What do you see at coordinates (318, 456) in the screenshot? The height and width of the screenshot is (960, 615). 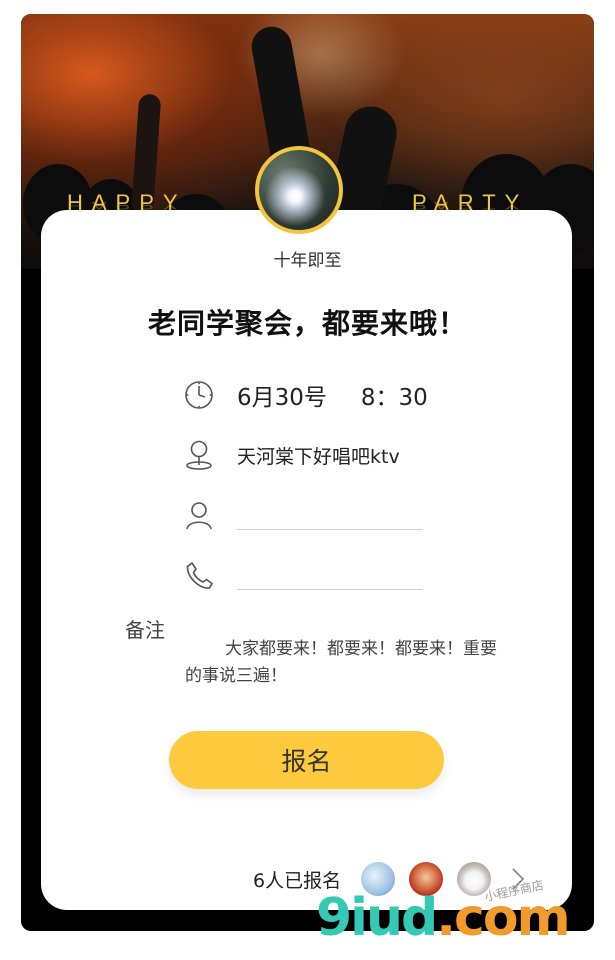 I see `event-place: 天河棠下好唱吧ktv` at bounding box center [318, 456].